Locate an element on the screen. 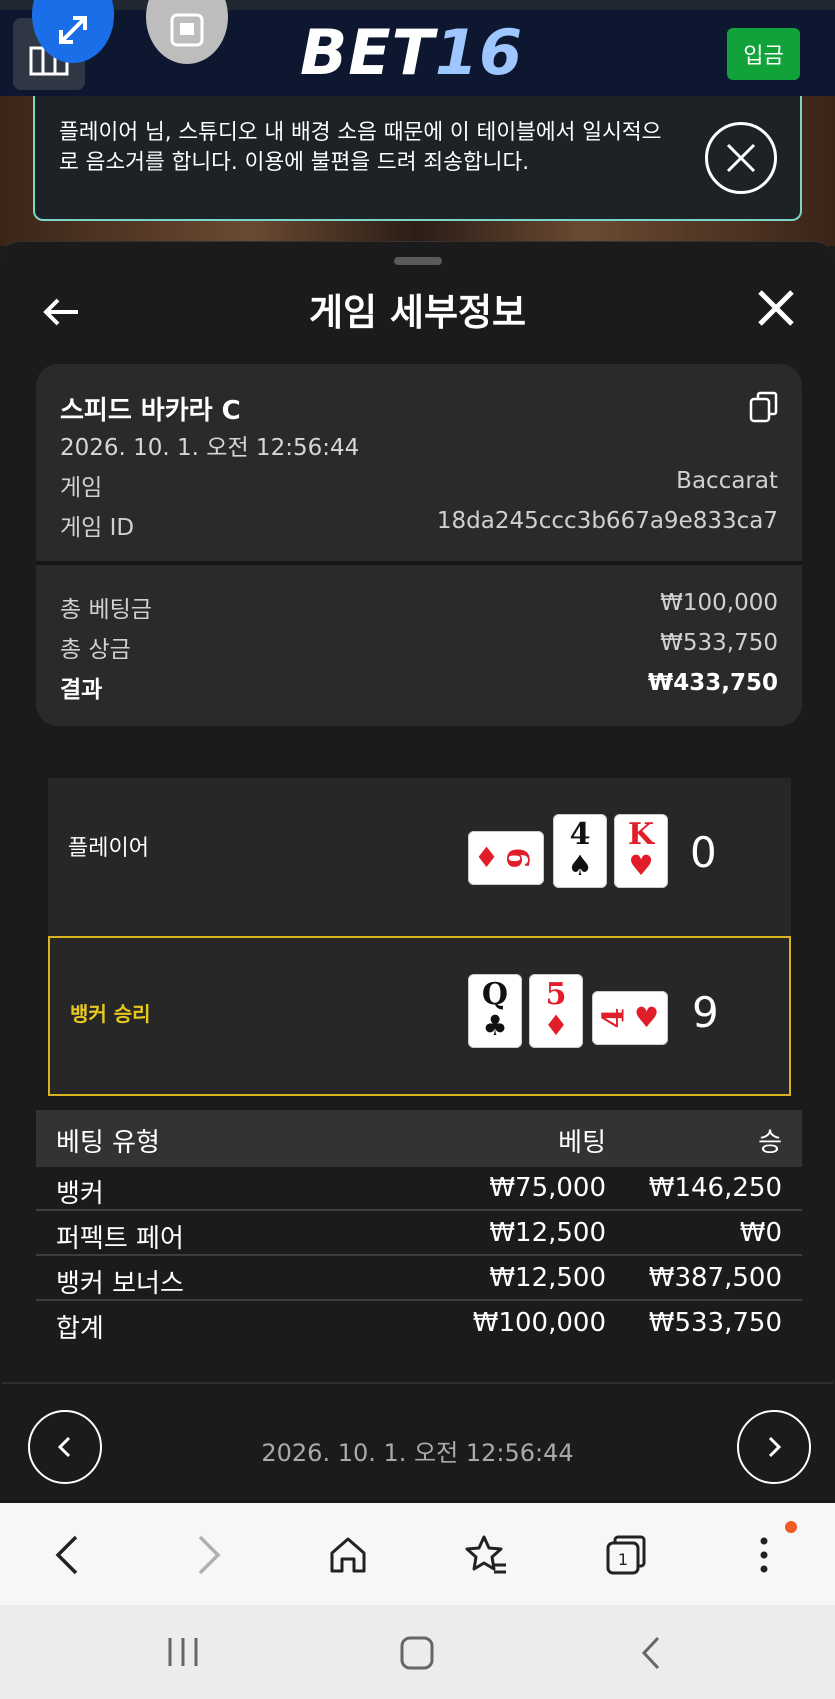 The height and width of the screenshot is (1699, 835). player-card-3: K ♥ is located at coordinates (641, 851).